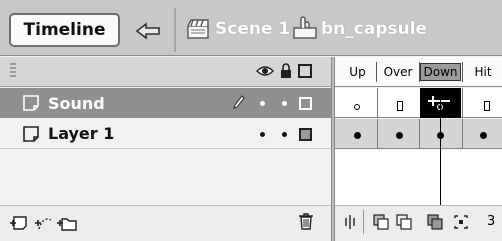  I want to click on symbol-breadcrumb: bn_capsule, so click(374, 29).